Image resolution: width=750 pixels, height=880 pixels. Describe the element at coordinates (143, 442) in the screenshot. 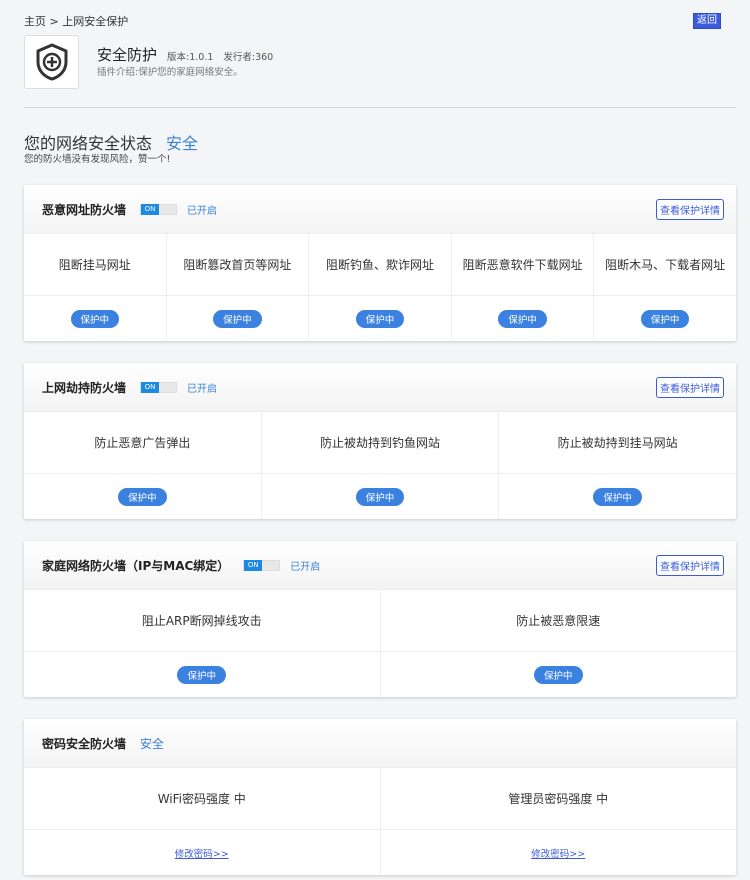

I see `protection-item: 防止恶意广告弹出` at that location.